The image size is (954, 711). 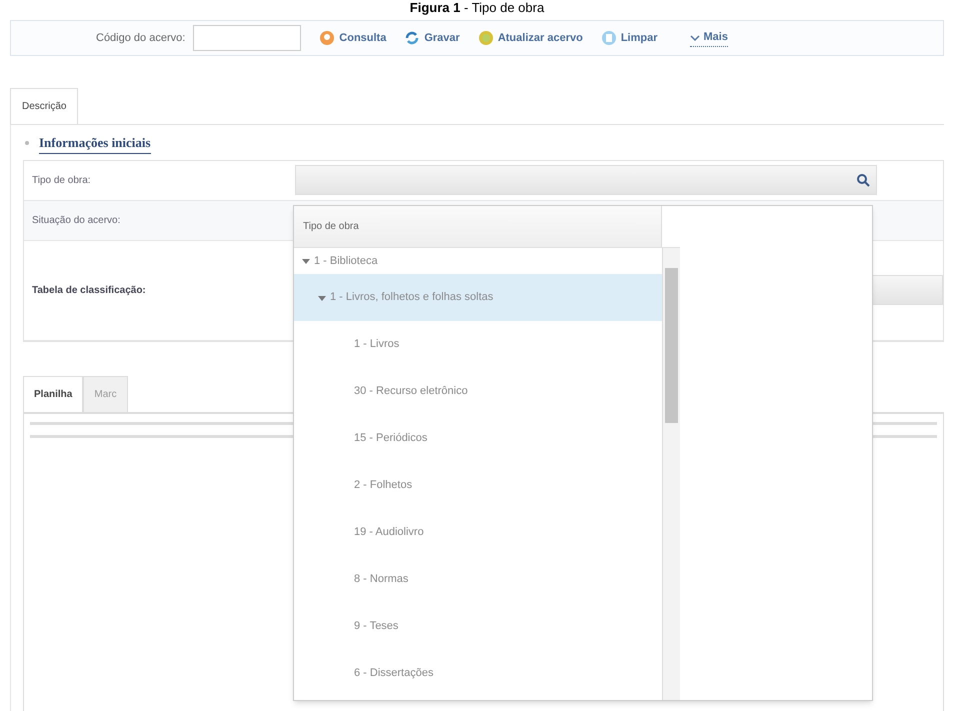 What do you see at coordinates (89, 291) in the screenshot?
I see `field-label: Tabela de classificação:` at bounding box center [89, 291].